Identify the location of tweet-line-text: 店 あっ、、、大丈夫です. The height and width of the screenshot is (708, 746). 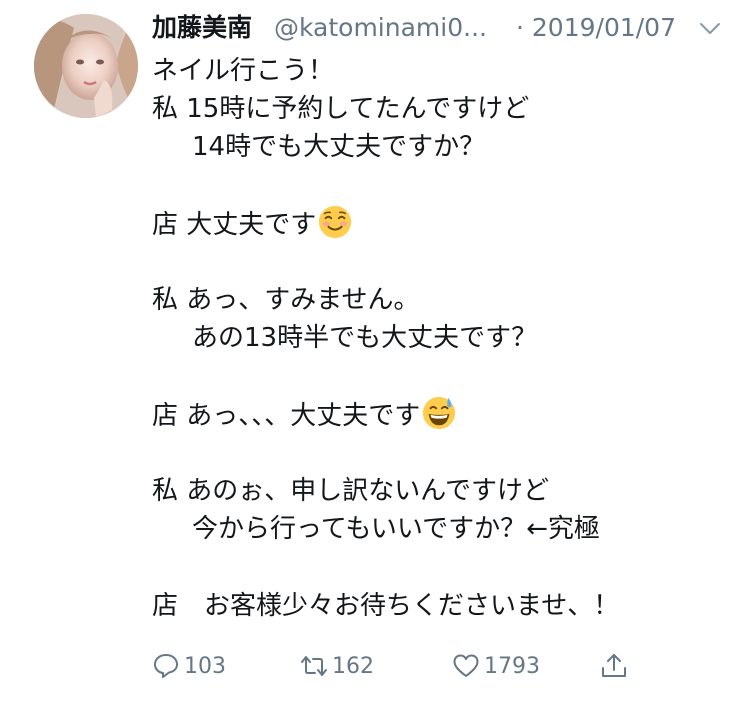
(286, 415).